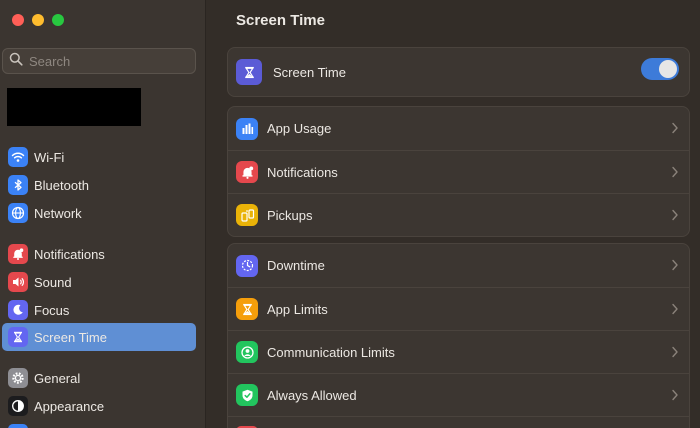 Image resolution: width=700 pixels, height=428 pixels. I want to click on pickup-icon, so click(247, 215).